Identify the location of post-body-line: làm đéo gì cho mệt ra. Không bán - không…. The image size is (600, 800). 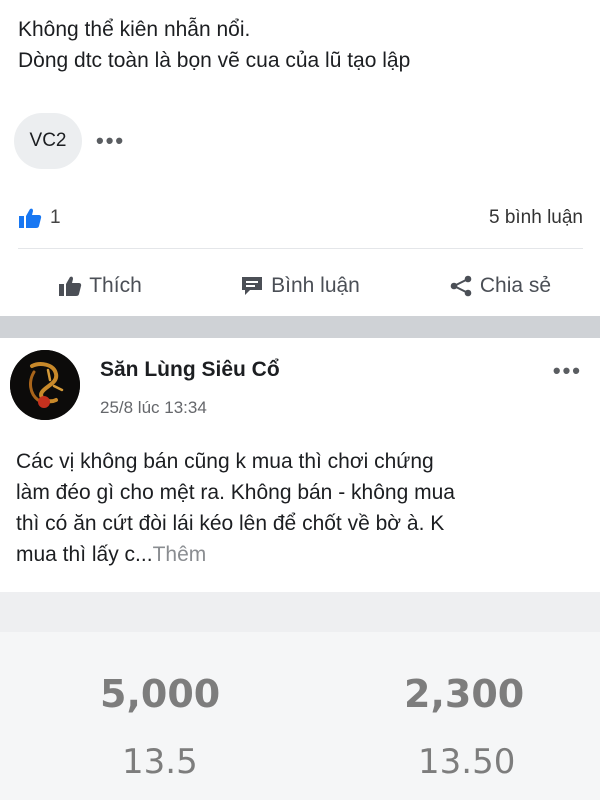
(235, 492).